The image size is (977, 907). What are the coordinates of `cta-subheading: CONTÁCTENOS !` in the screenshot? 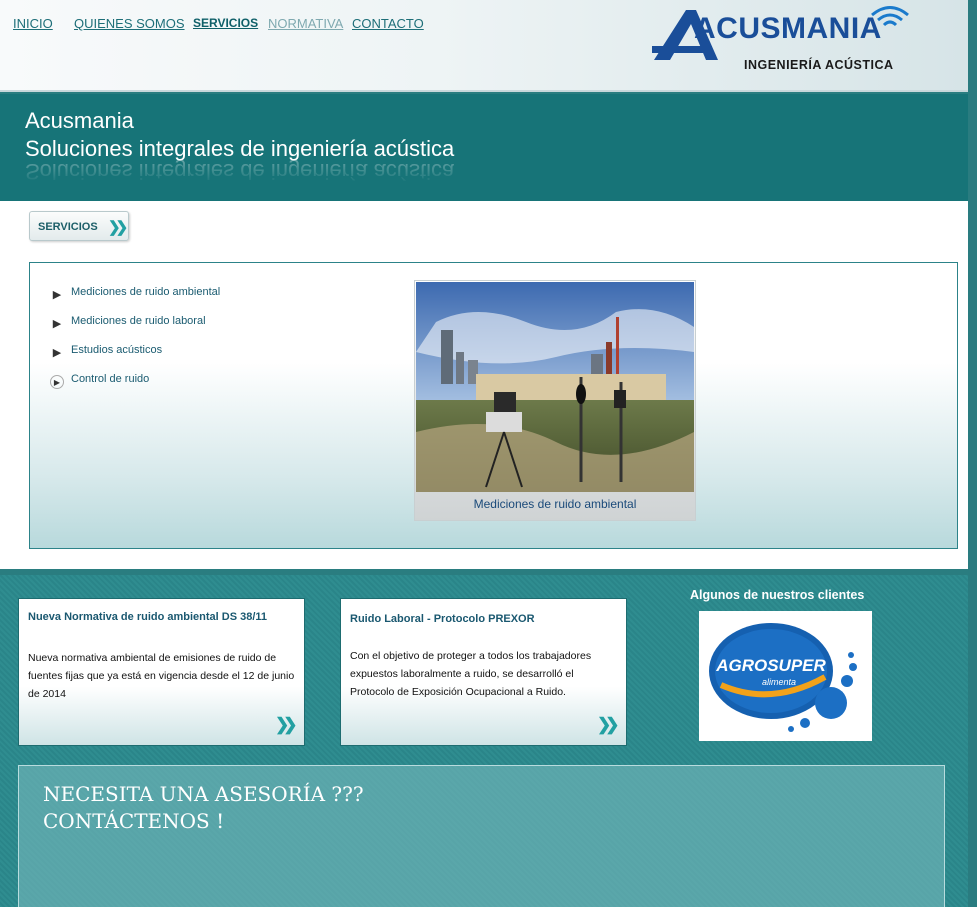 It's located at (133, 821).